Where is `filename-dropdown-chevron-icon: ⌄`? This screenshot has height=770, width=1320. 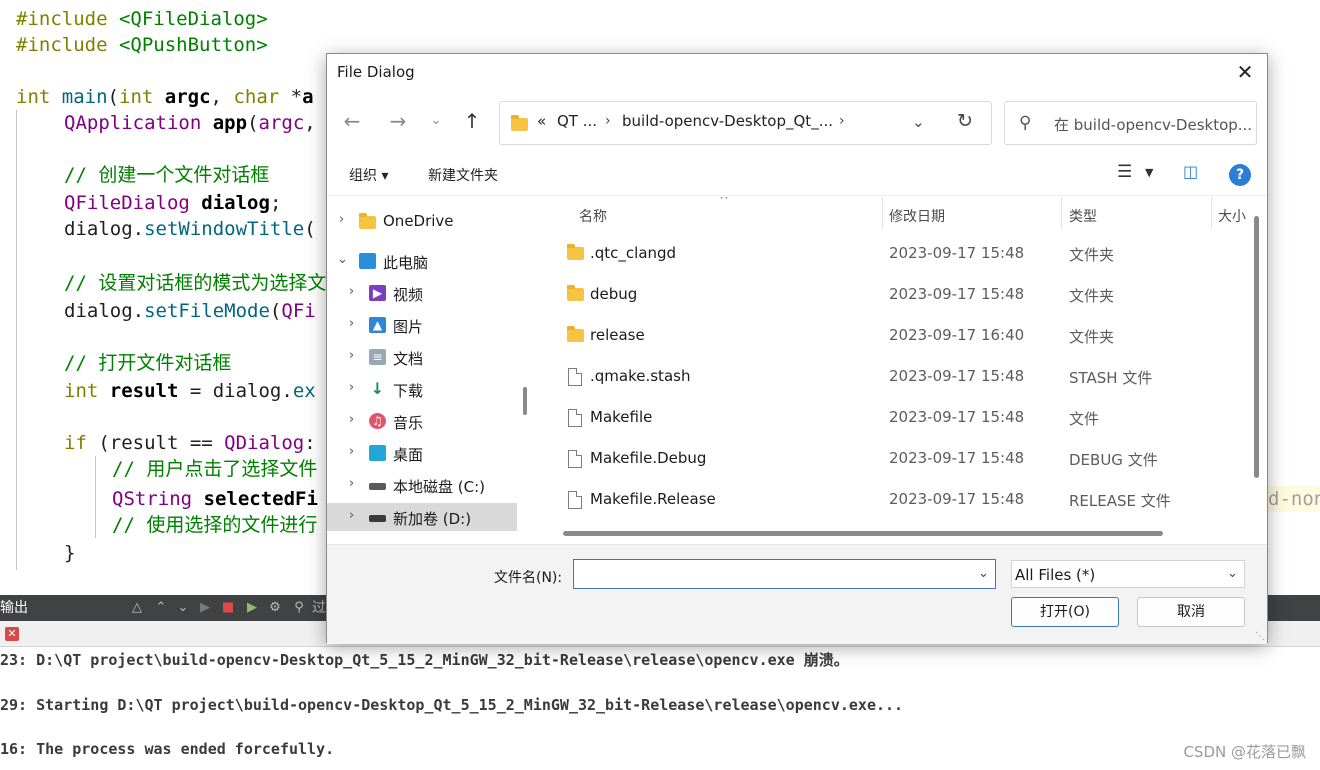 filename-dropdown-chevron-icon: ⌄ is located at coordinates (983, 573).